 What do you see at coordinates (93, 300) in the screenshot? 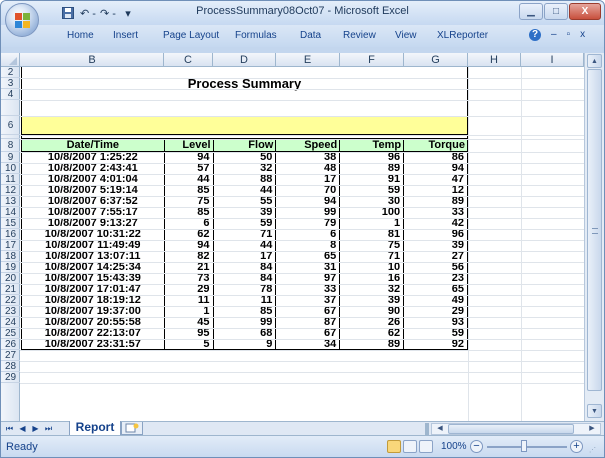
I see `cell-datetime: 10/8/2007 18:19:12` at bounding box center [93, 300].